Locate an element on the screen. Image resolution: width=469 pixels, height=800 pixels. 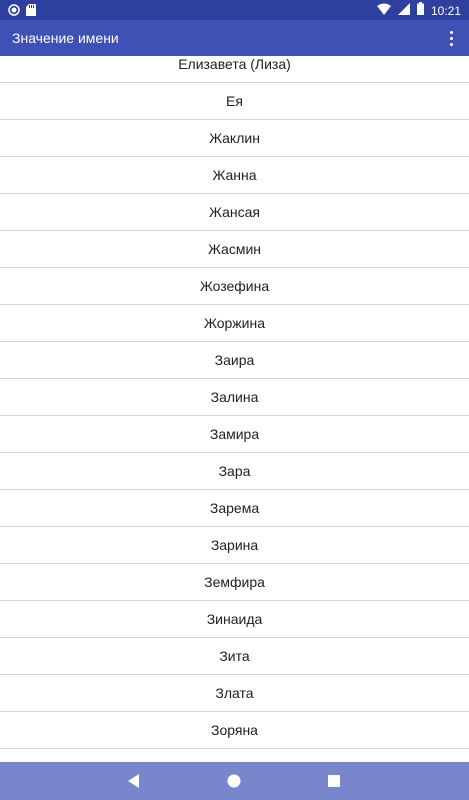
list-item: Замира is located at coordinates (234, 434).